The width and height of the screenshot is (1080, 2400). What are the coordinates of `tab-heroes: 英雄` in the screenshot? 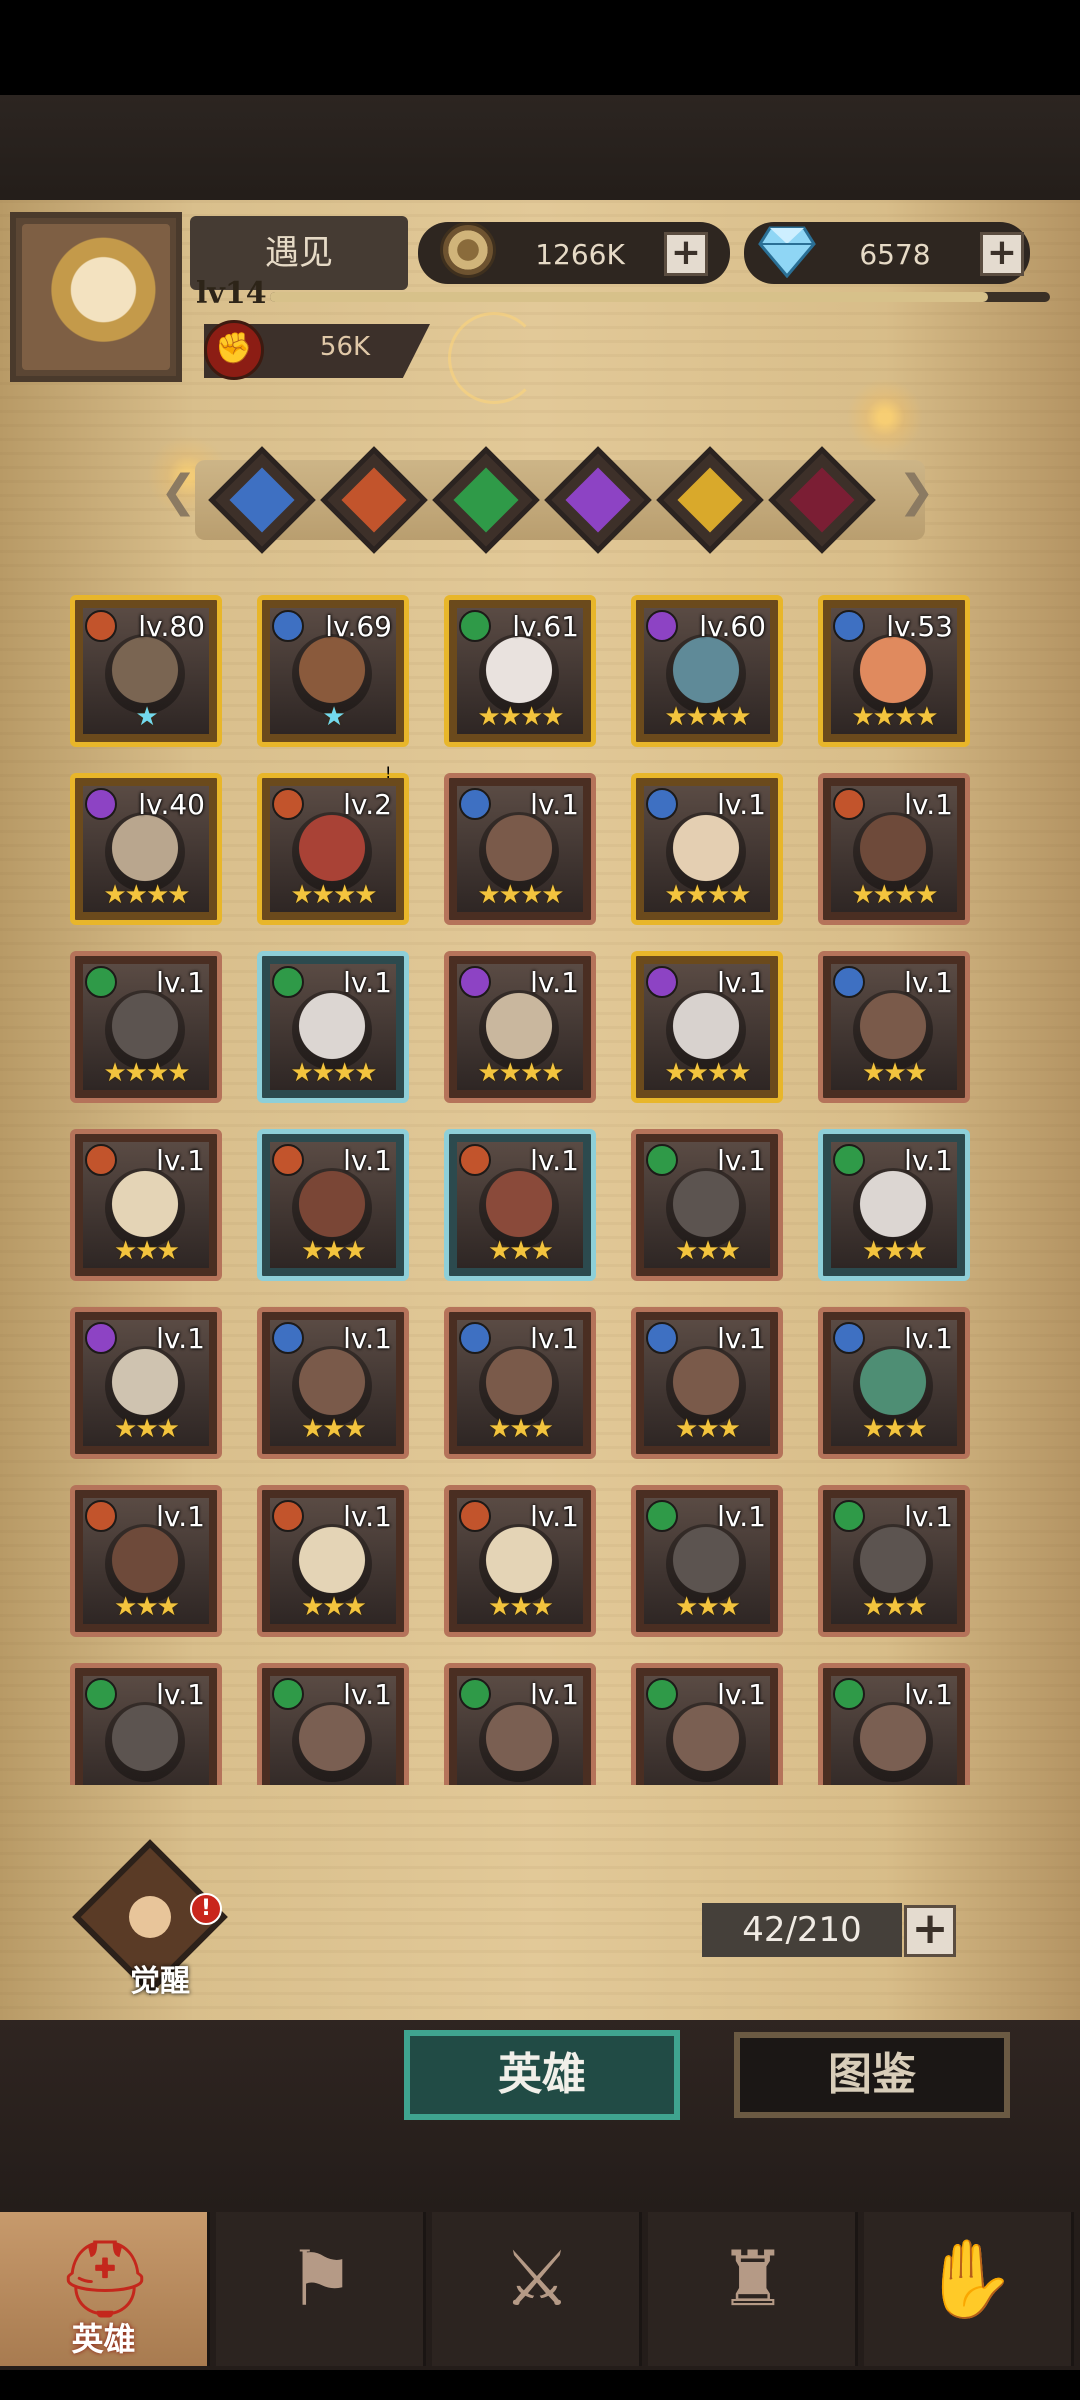 It's located at (542, 2075).